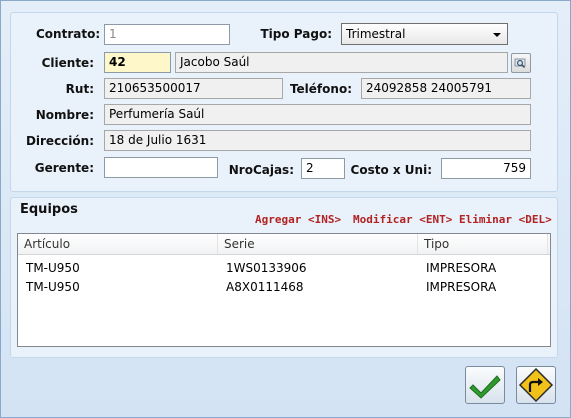  I want to click on magnifier-icon, so click(520, 63).